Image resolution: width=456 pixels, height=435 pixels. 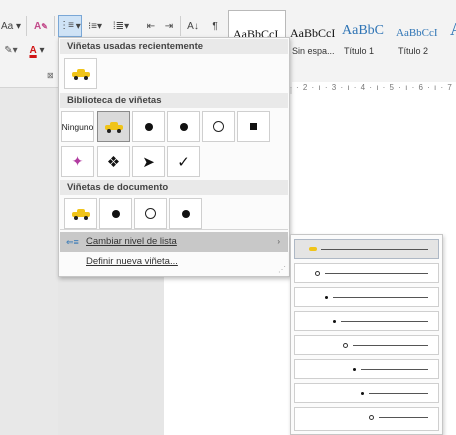 I want to click on decrease-indent-button: ⇤, so click(x=151, y=26).